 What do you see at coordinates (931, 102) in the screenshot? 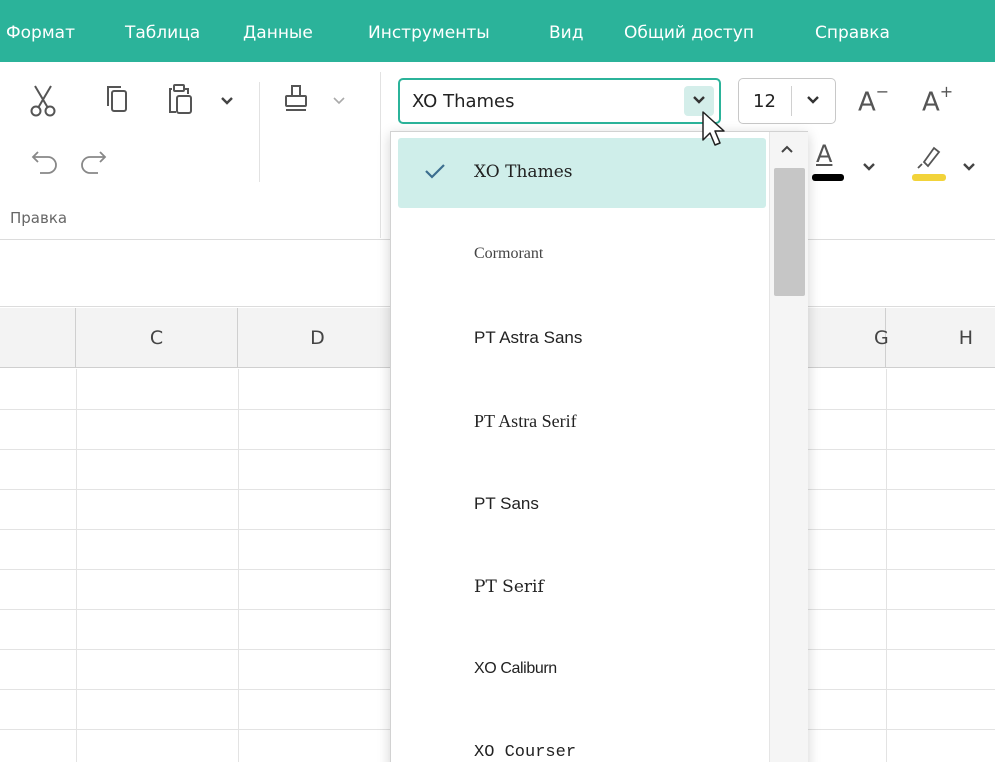
I see `increase-font-letter: A` at bounding box center [931, 102].